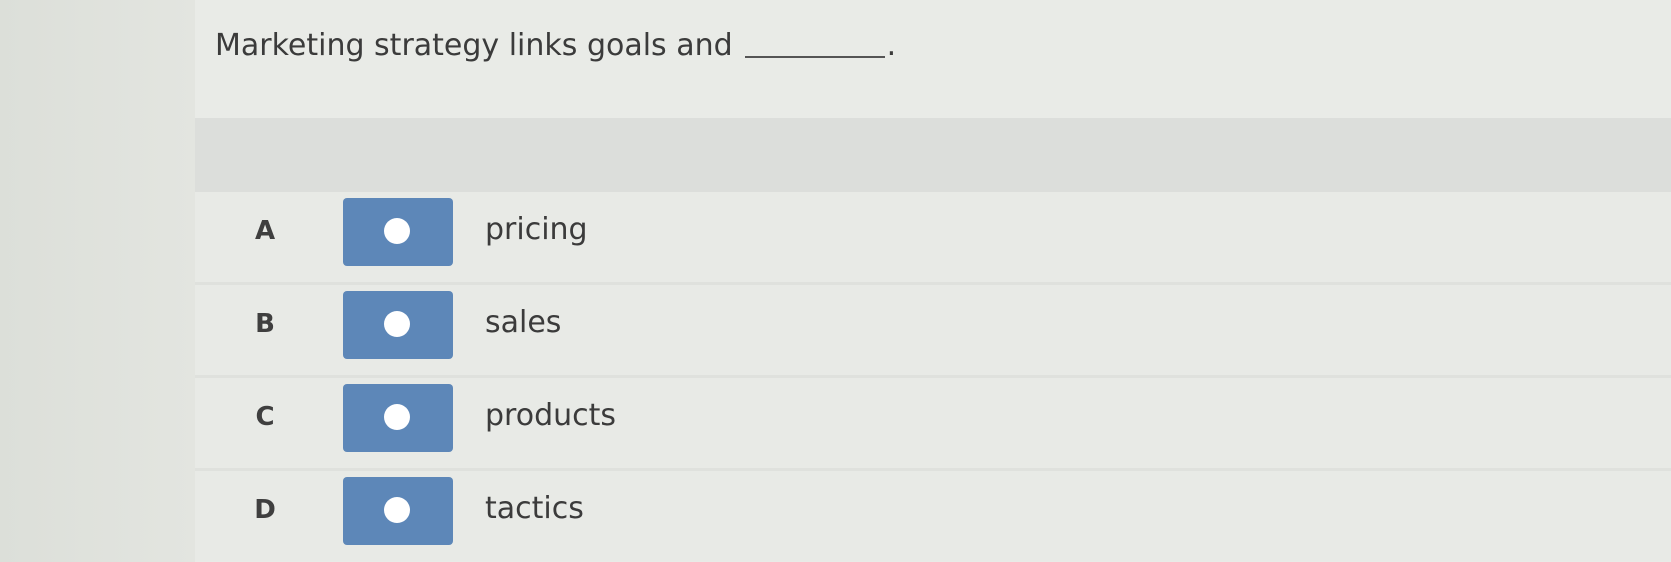  What do you see at coordinates (933, 155) in the screenshot?
I see `divider-band` at bounding box center [933, 155].